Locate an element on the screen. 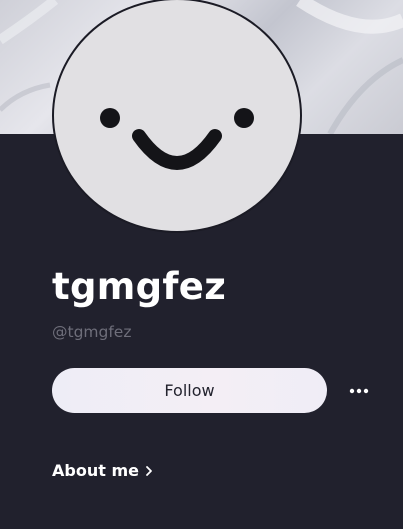 This screenshot has height=529, width=403. more-horizontal-icon is located at coordinates (359, 391).